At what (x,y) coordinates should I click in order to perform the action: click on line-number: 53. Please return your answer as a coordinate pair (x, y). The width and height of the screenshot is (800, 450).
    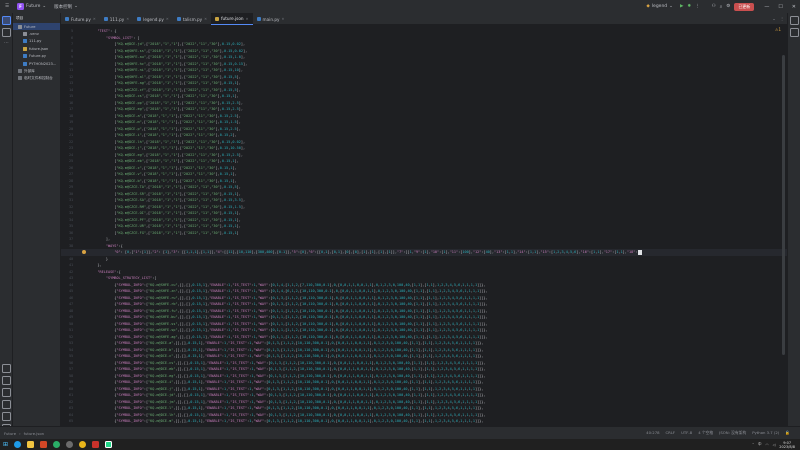
    Looking at the image, I should click on (71, 343).